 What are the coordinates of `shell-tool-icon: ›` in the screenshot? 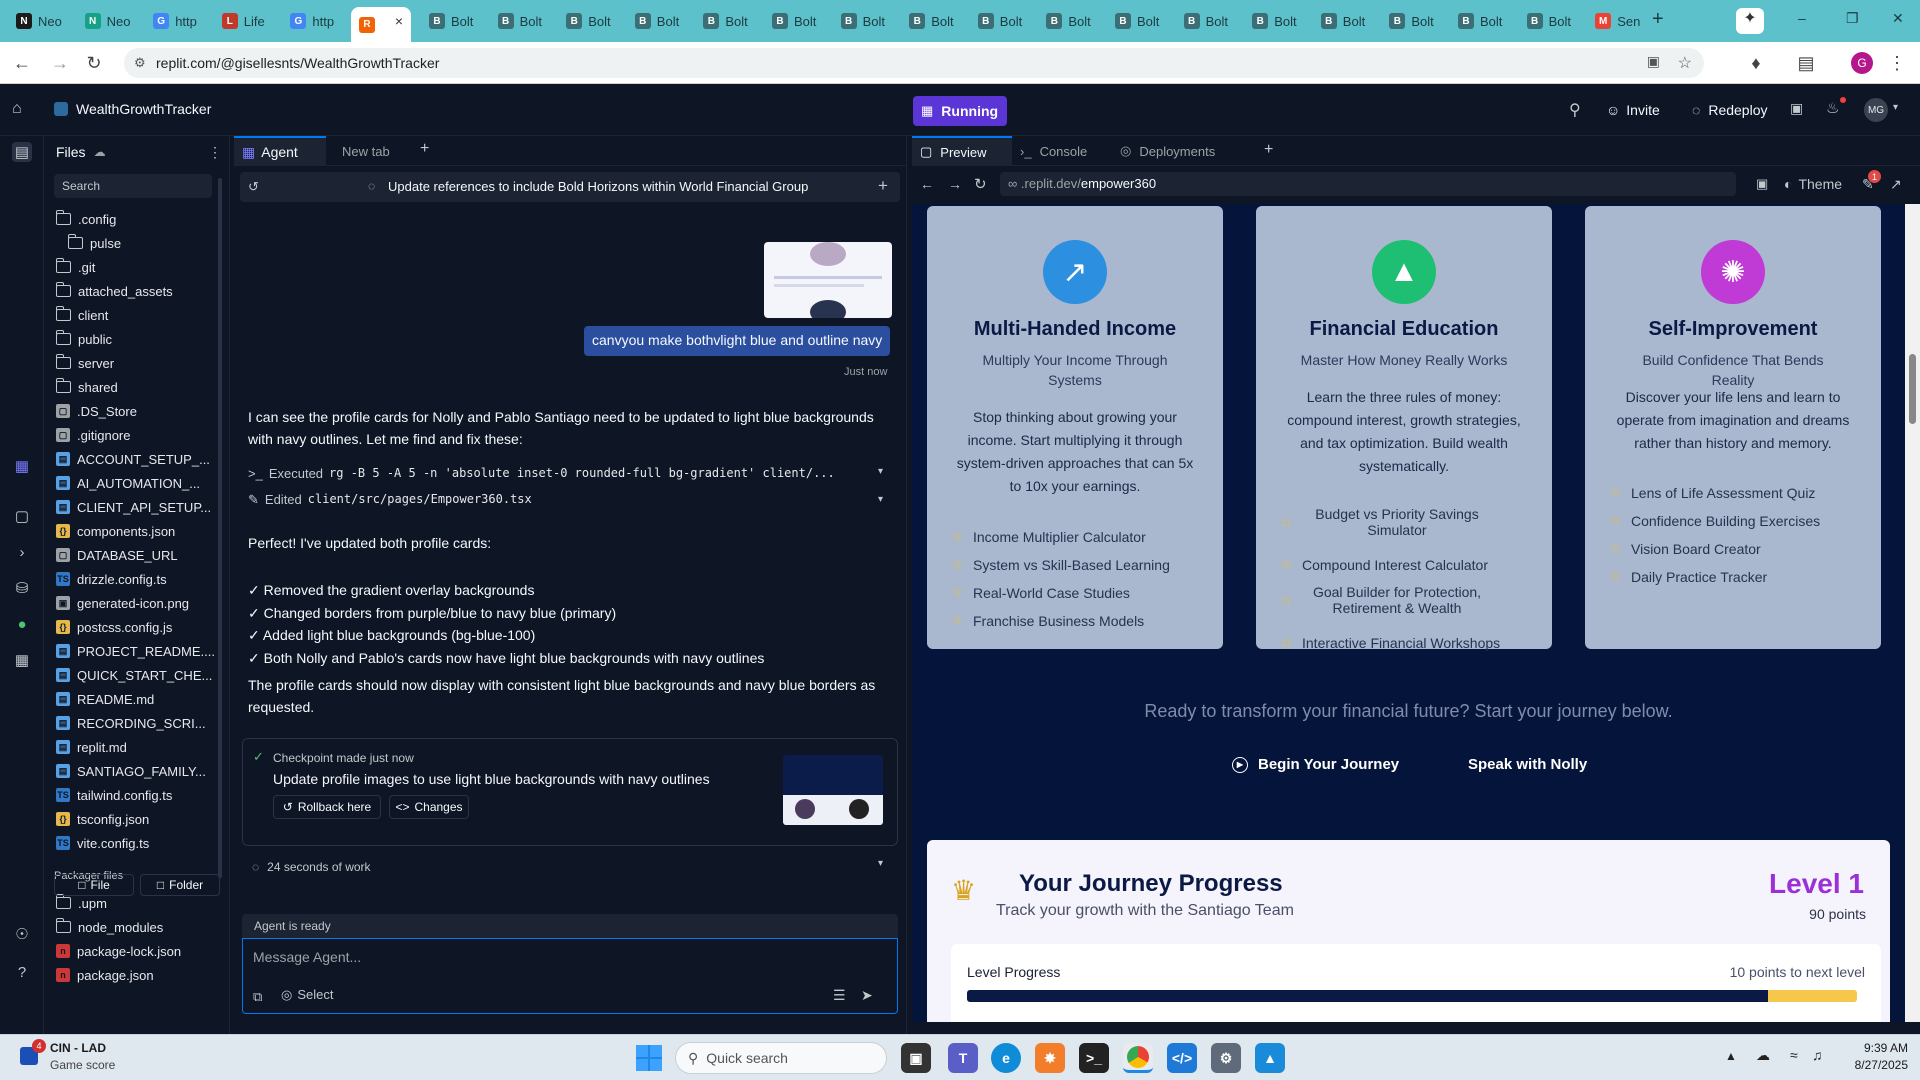 It's located at (22, 552).